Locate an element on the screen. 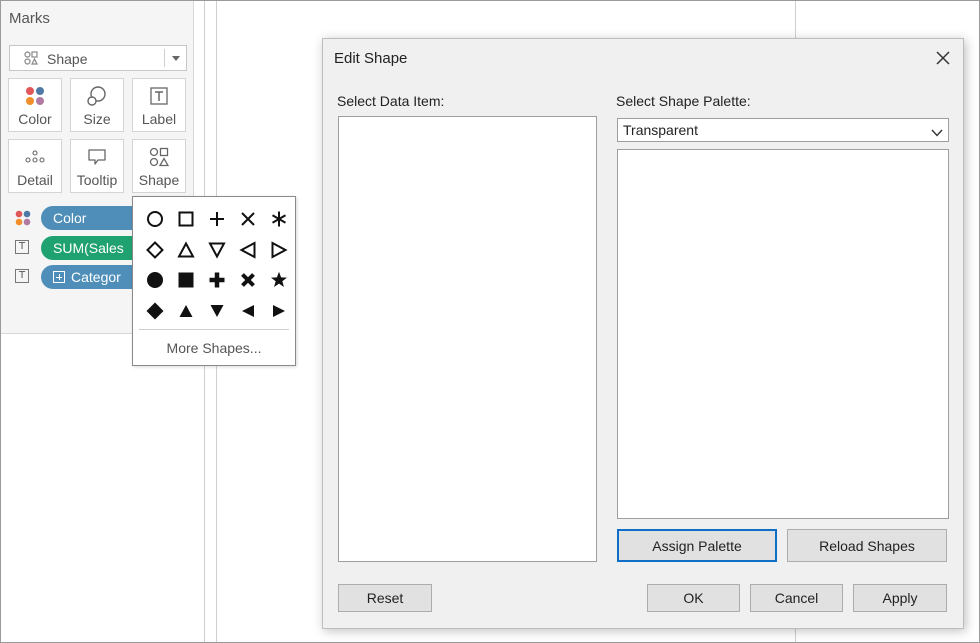 This screenshot has width=980, height=643. detail-button-label: Detail is located at coordinates (35, 180).